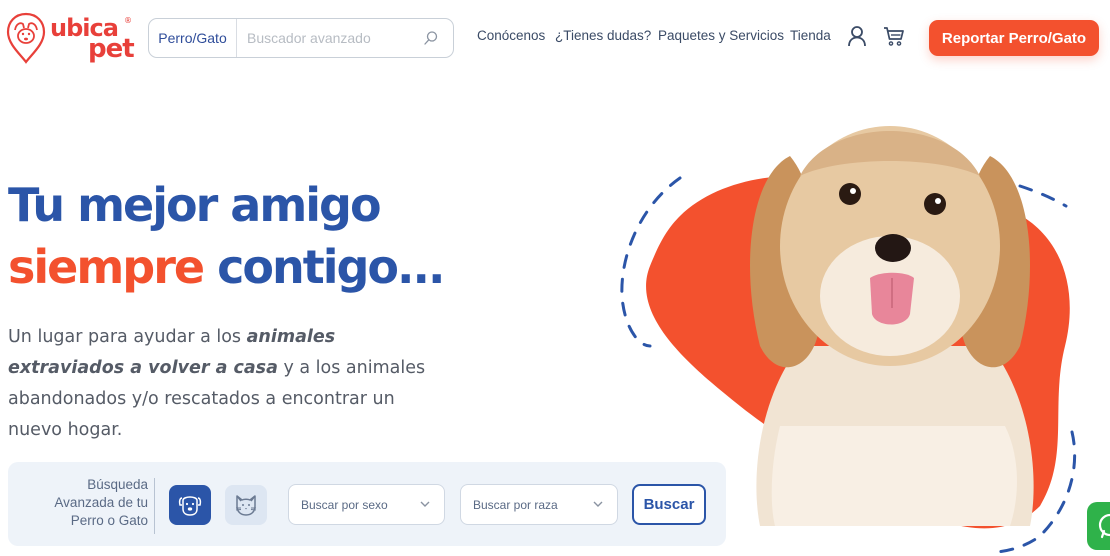 Image resolution: width=1110 pixels, height=556 pixels. Describe the element at coordinates (111, 49) in the screenshot. I see `logo-text-pet: pet` at that location.